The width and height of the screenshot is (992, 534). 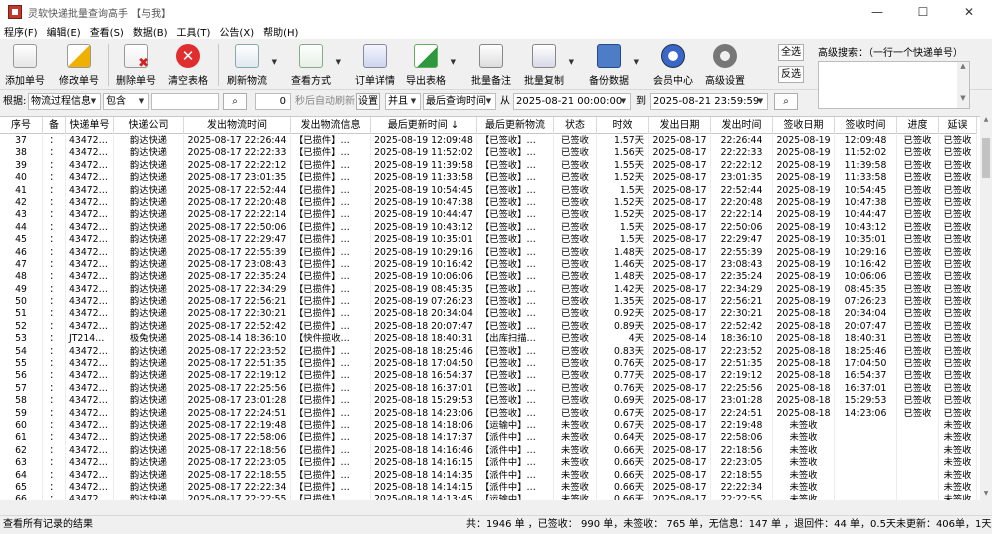 What do you see at coordinates (572, 101) in the screenshot?
I see `from-date-picker: 2025-08-21 00:00:00 ▼` at bounding box center [572, 101].